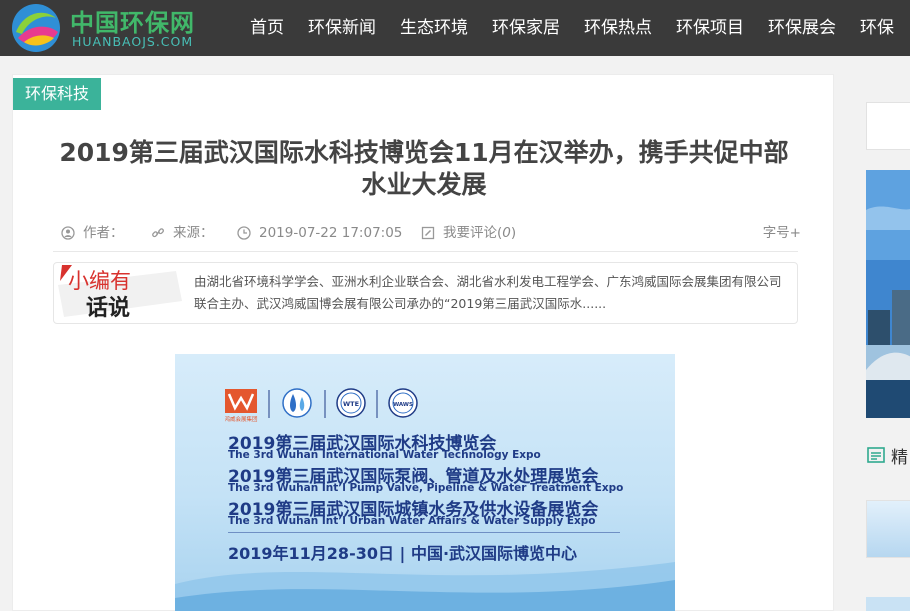 The height and width of the screenshot is (611, 910). What do you see at coordinates (120, 293) in the screenshot?
I see `editor-badge: 小编有 话说` at bounding box center [120, 293].